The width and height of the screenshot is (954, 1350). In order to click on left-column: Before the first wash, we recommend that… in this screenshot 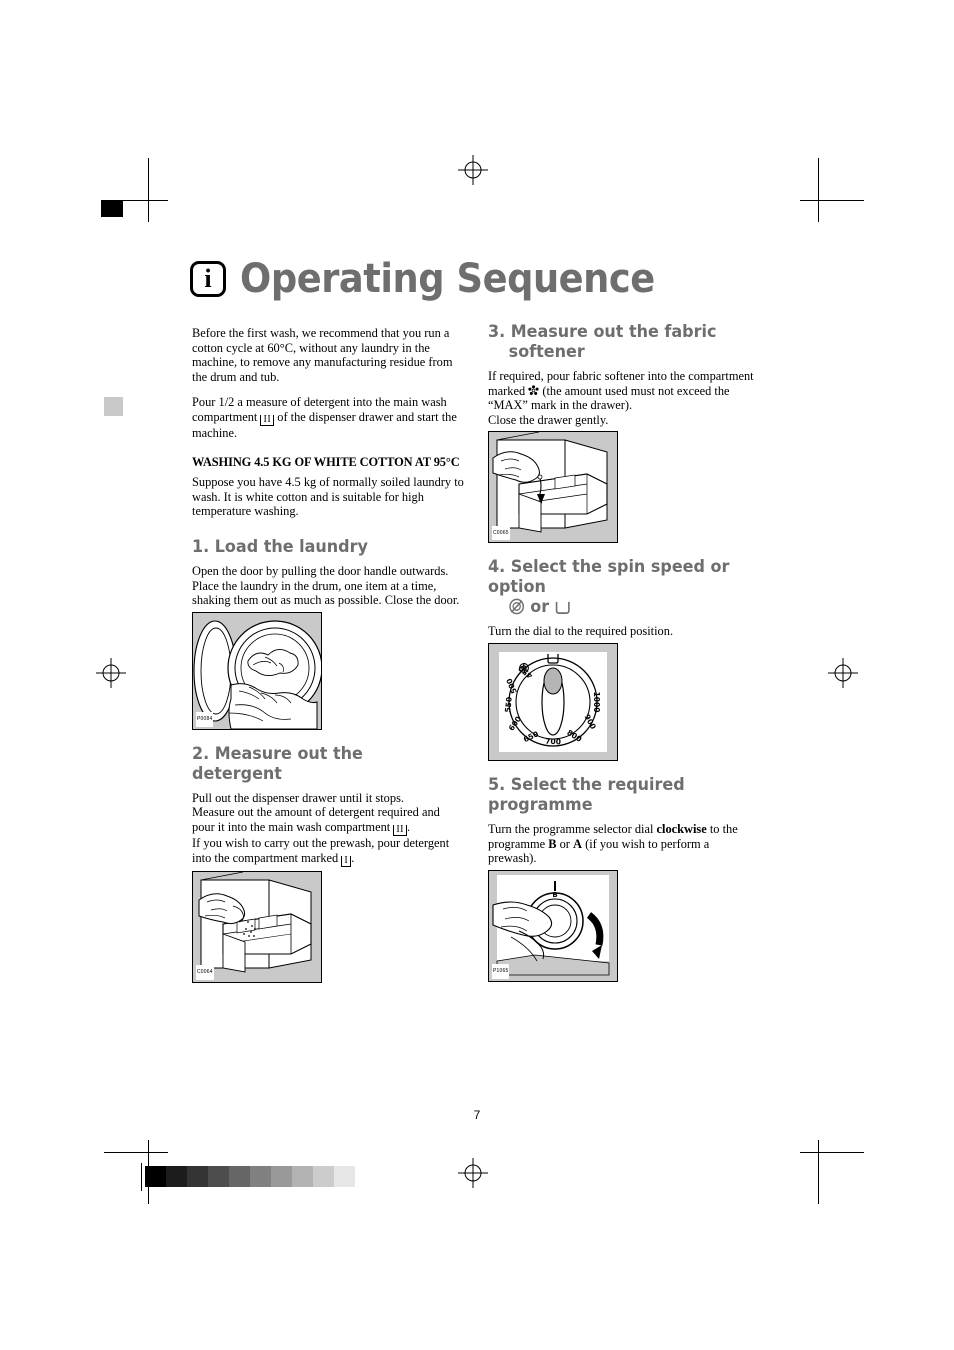, I will do `click(328, 654)`.